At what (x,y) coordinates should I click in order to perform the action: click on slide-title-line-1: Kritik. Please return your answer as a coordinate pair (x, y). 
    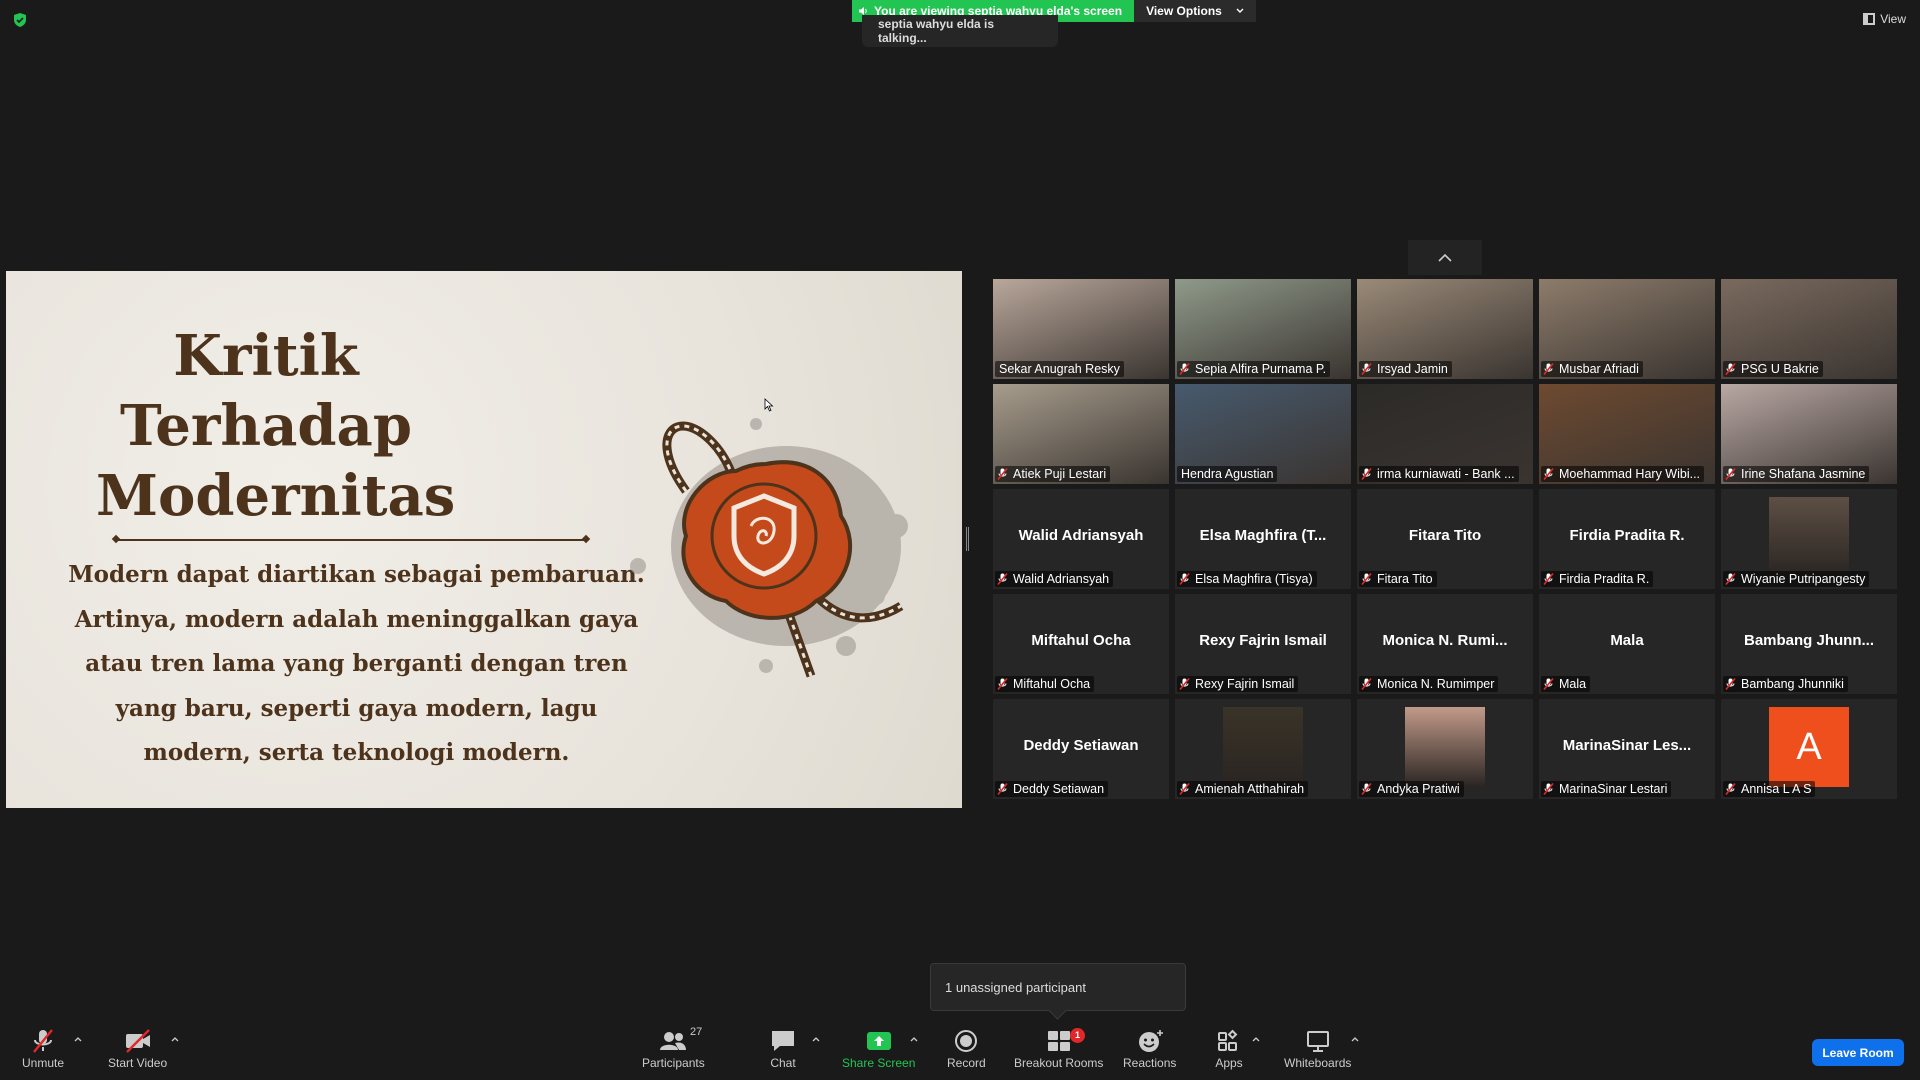
    Looking at the image, I should click on (266, 356).